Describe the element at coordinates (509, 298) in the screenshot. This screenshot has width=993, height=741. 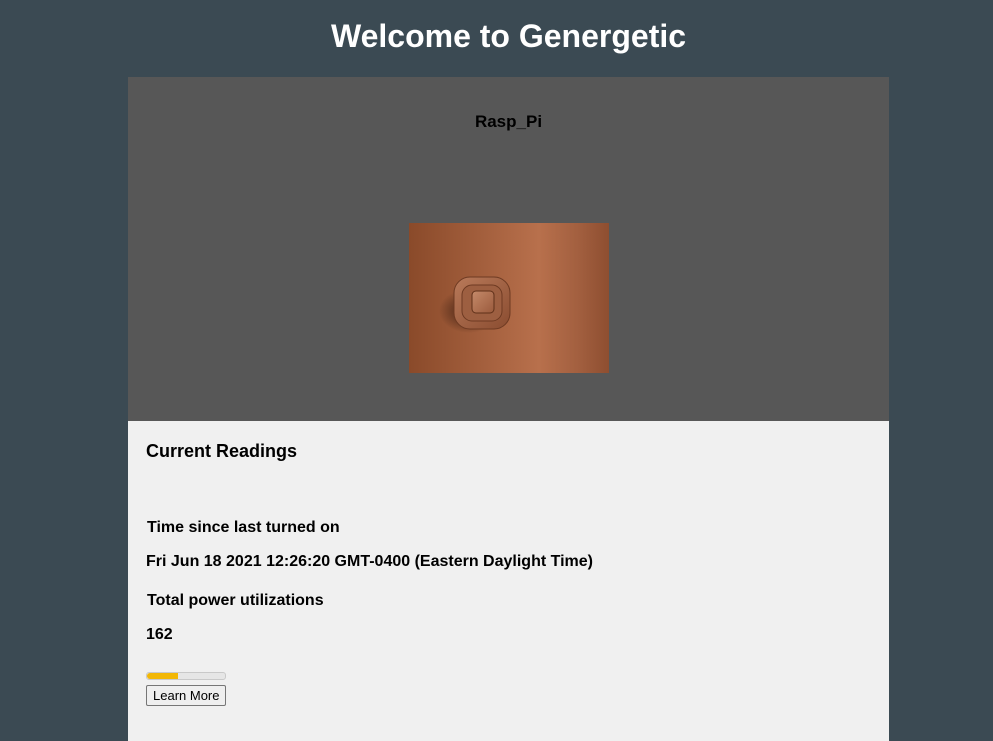
I see `device-image` at that location.